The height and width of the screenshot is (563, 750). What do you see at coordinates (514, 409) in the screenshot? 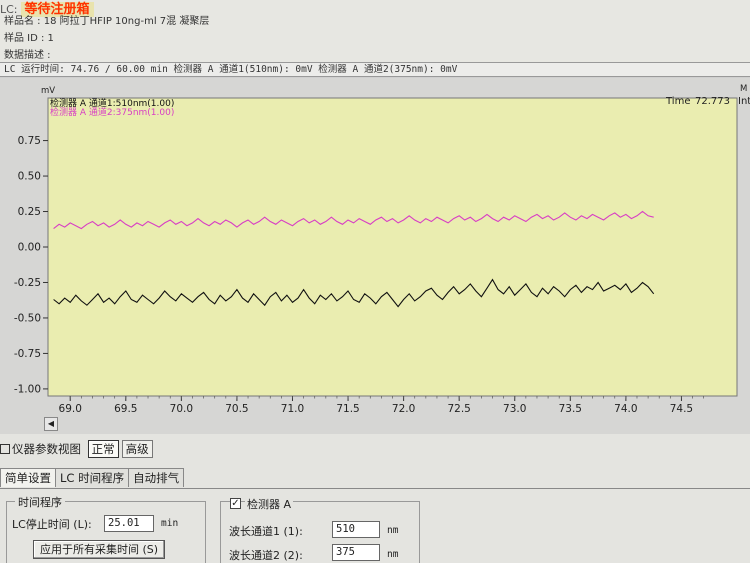
I see `x-tick-label: 73.0` at bounding box center [514, 409].